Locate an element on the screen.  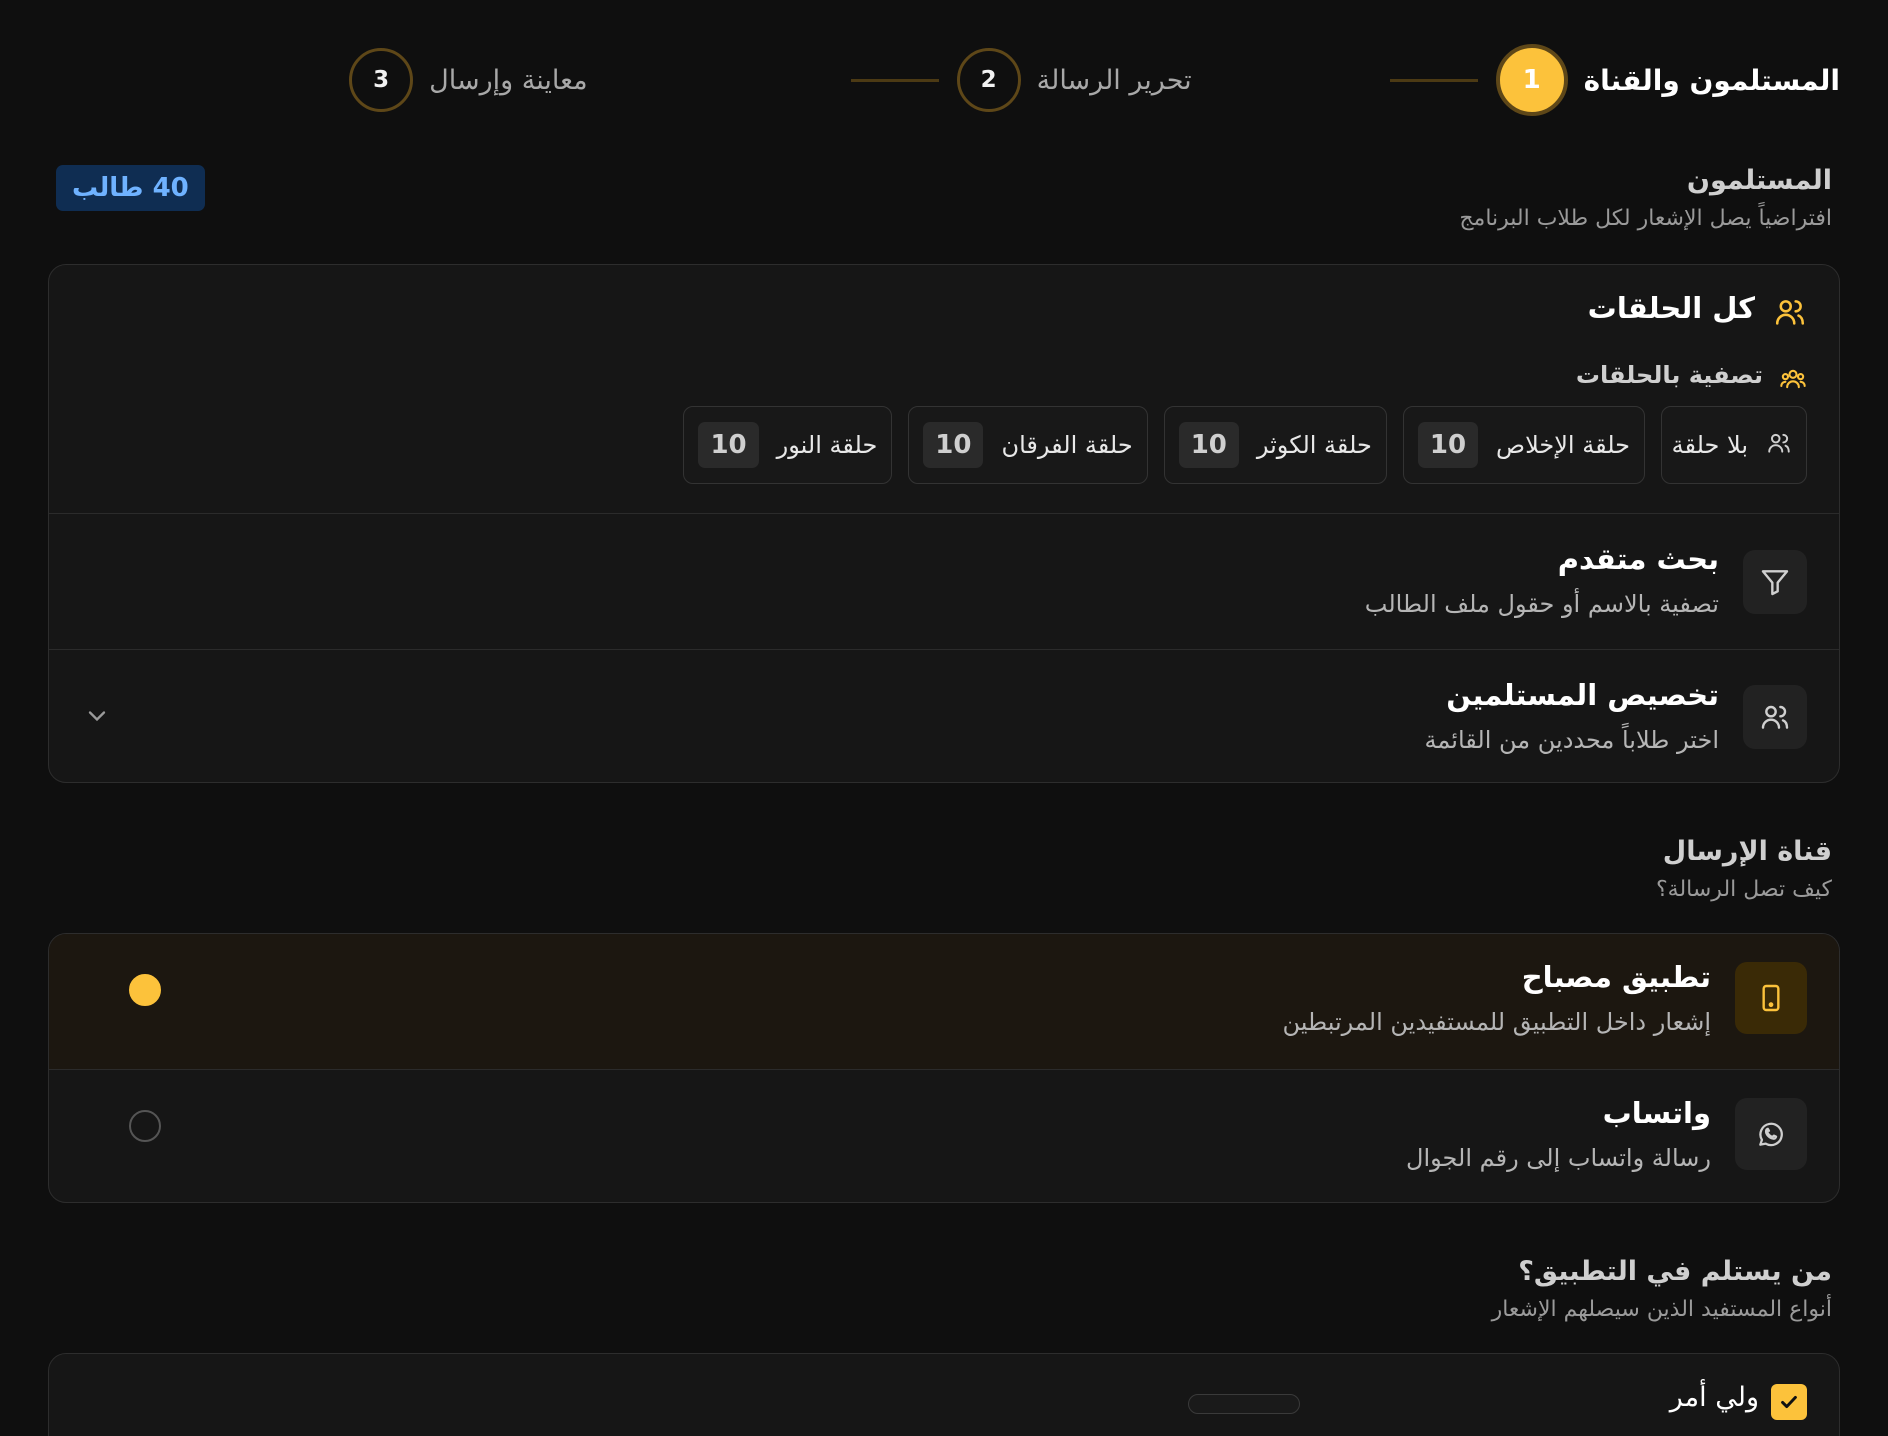
all-circles-label: كل الحلقات is located at coordinates (1671, 308).